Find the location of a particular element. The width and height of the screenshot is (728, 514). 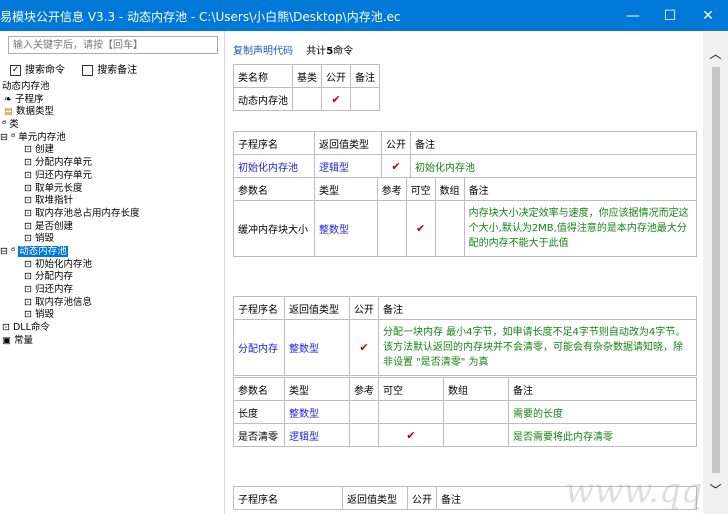

tree-item-method: ⊡ 取内存池信息 is located at coordinates (70, 303).